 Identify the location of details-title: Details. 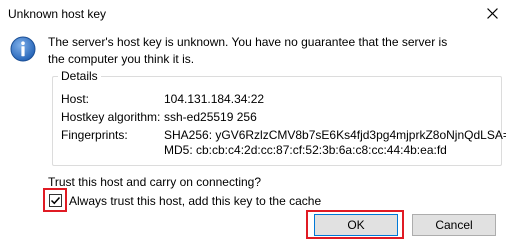
(79, 76).